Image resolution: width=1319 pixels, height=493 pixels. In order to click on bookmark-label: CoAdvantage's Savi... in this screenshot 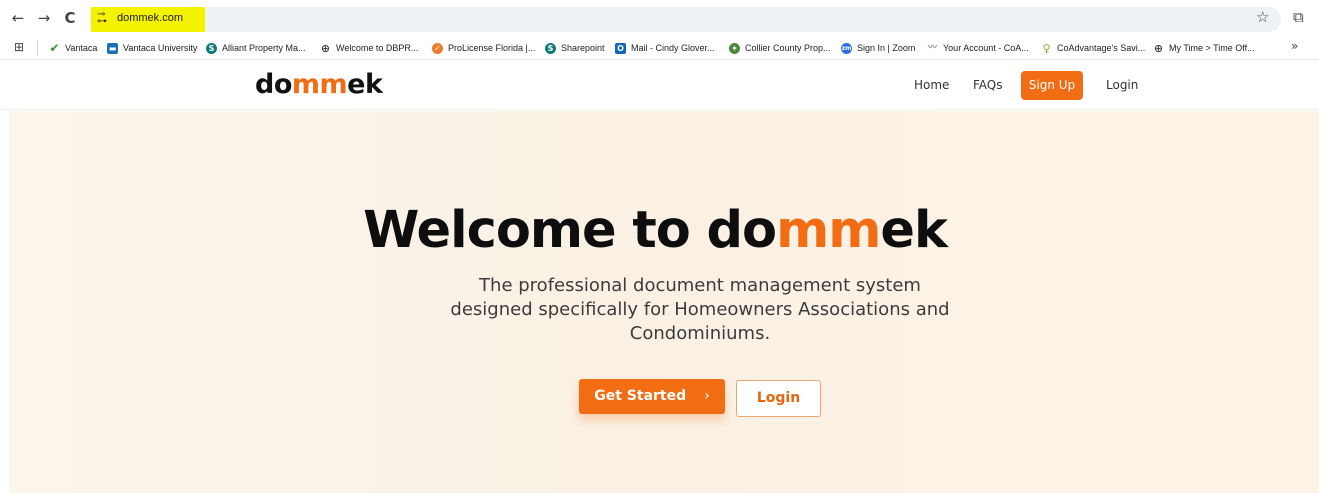, I will do `click(1101, 48)`.